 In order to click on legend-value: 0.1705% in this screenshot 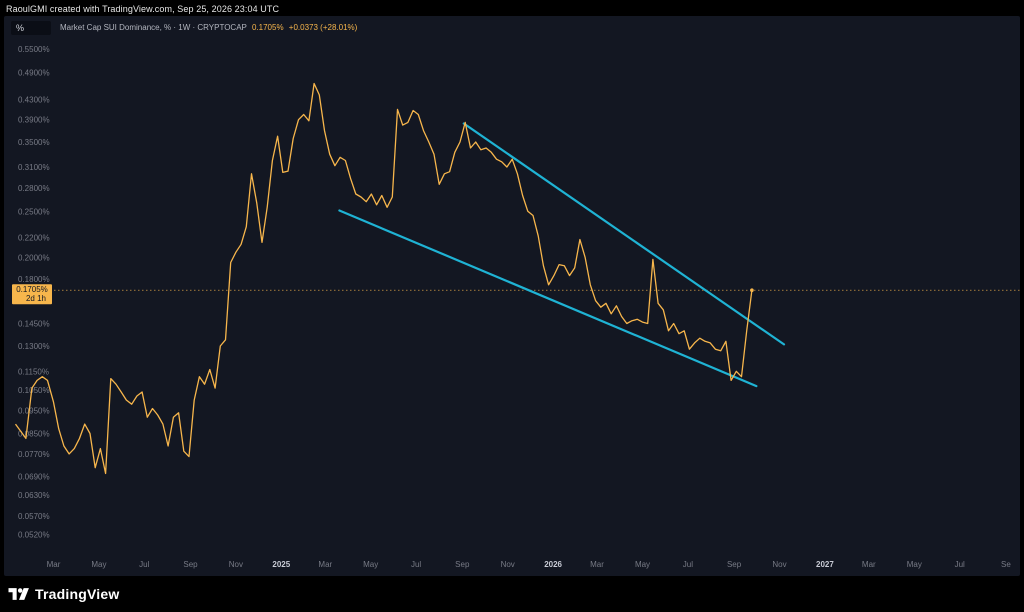, I will do `click(267, 27)`.